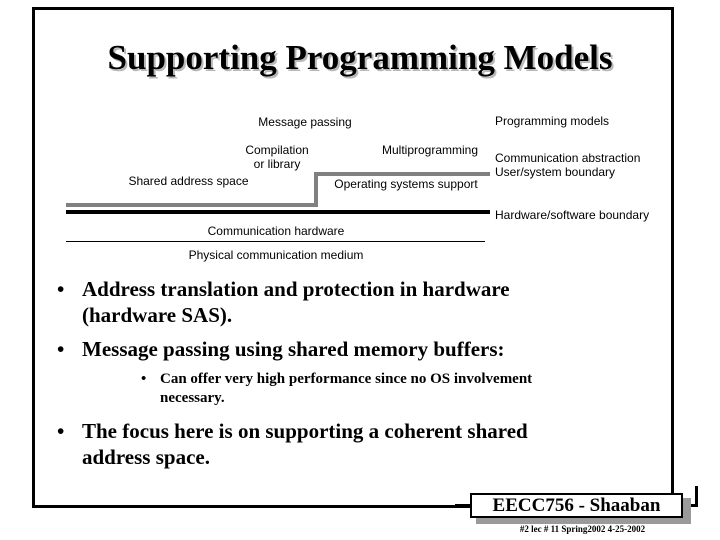 The image size is (720, 540). I want to click on diagram-label-or-library: or library, so click(277, 164).